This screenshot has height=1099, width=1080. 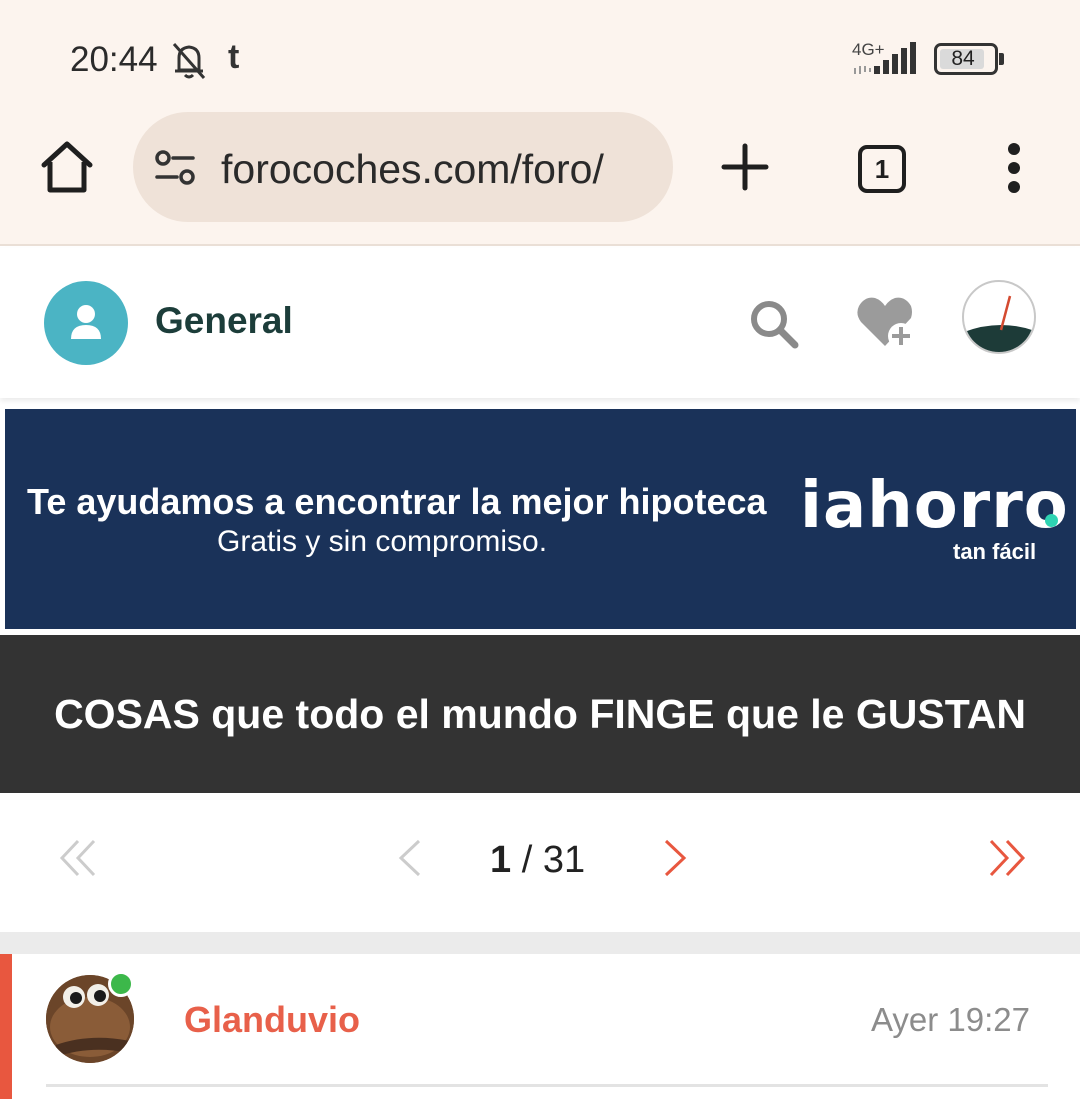 What do you see at coordinates (410, 858) in the screenshot?
I see `previous-page-icon` at bounding box center [410, 858].